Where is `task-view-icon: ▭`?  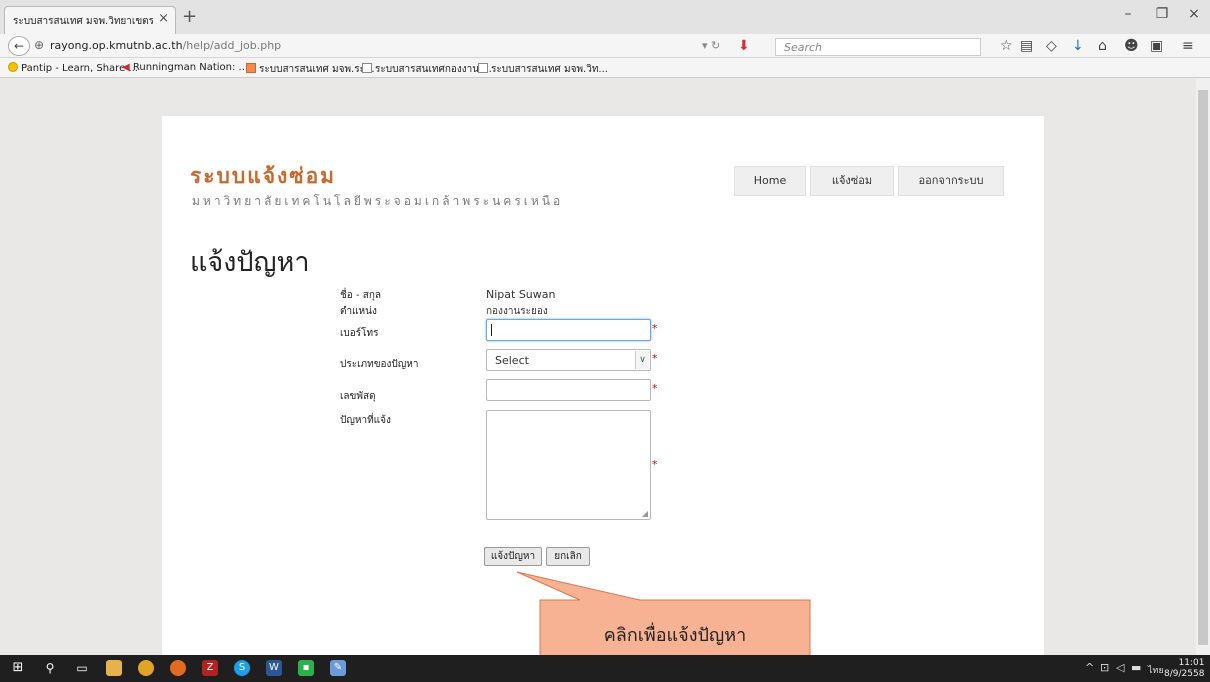 task-view-icon: ▭ is located at coordinates (82, 668).